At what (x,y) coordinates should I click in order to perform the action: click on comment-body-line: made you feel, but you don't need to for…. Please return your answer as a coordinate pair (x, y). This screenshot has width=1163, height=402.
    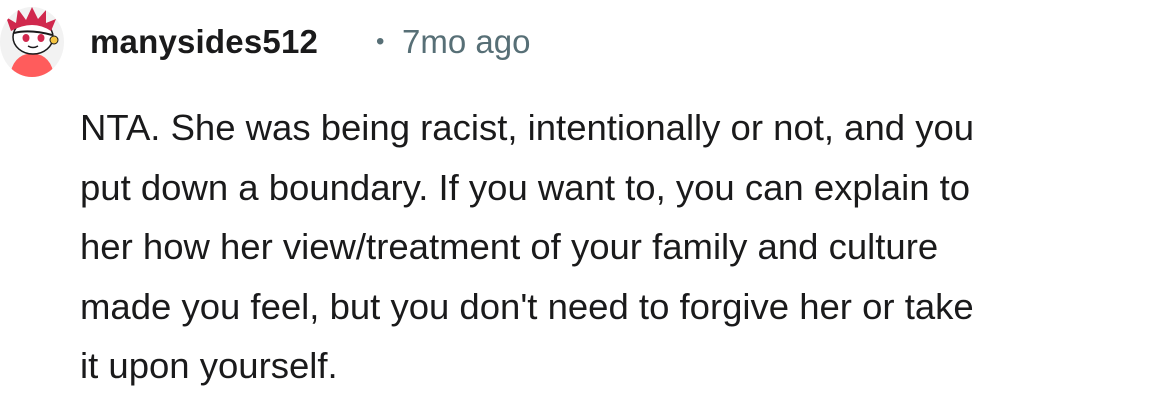
    Looking at the image, I should click on (527, 306).